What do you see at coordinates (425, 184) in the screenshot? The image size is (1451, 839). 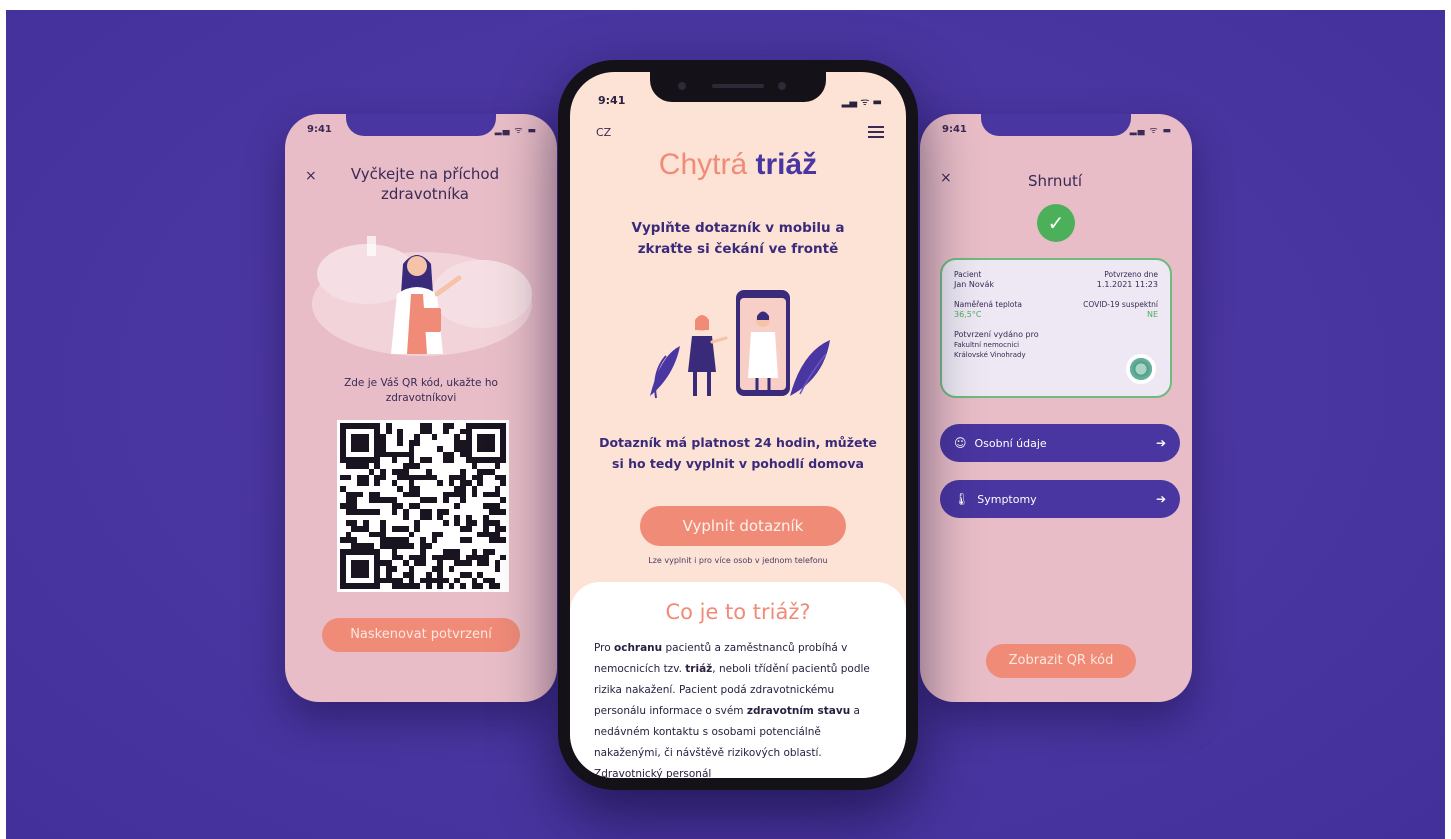 I see `screen-title: Vyčkejte na příchod zdravotníka` at bounding box center [425, 184].